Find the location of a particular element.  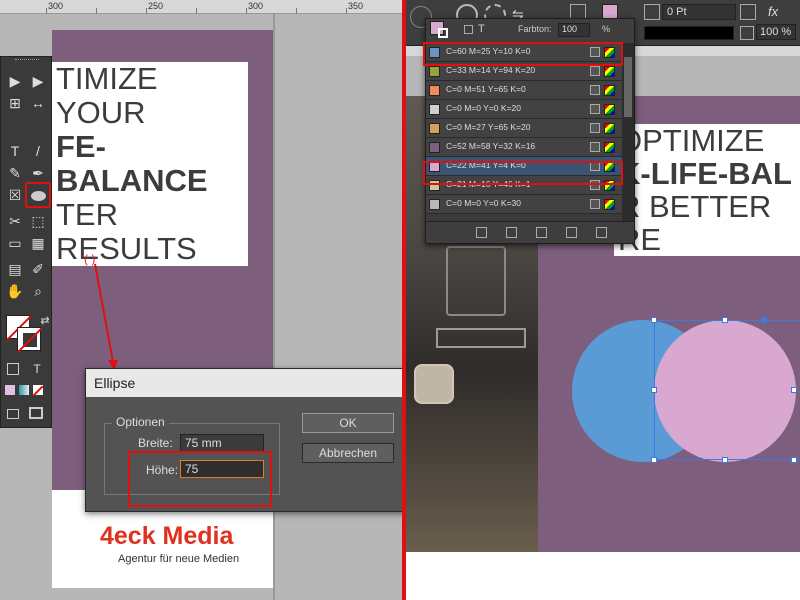

swatch-name: C=0 M=0 Y=0 K=30 is located at coordinates (483, 203).